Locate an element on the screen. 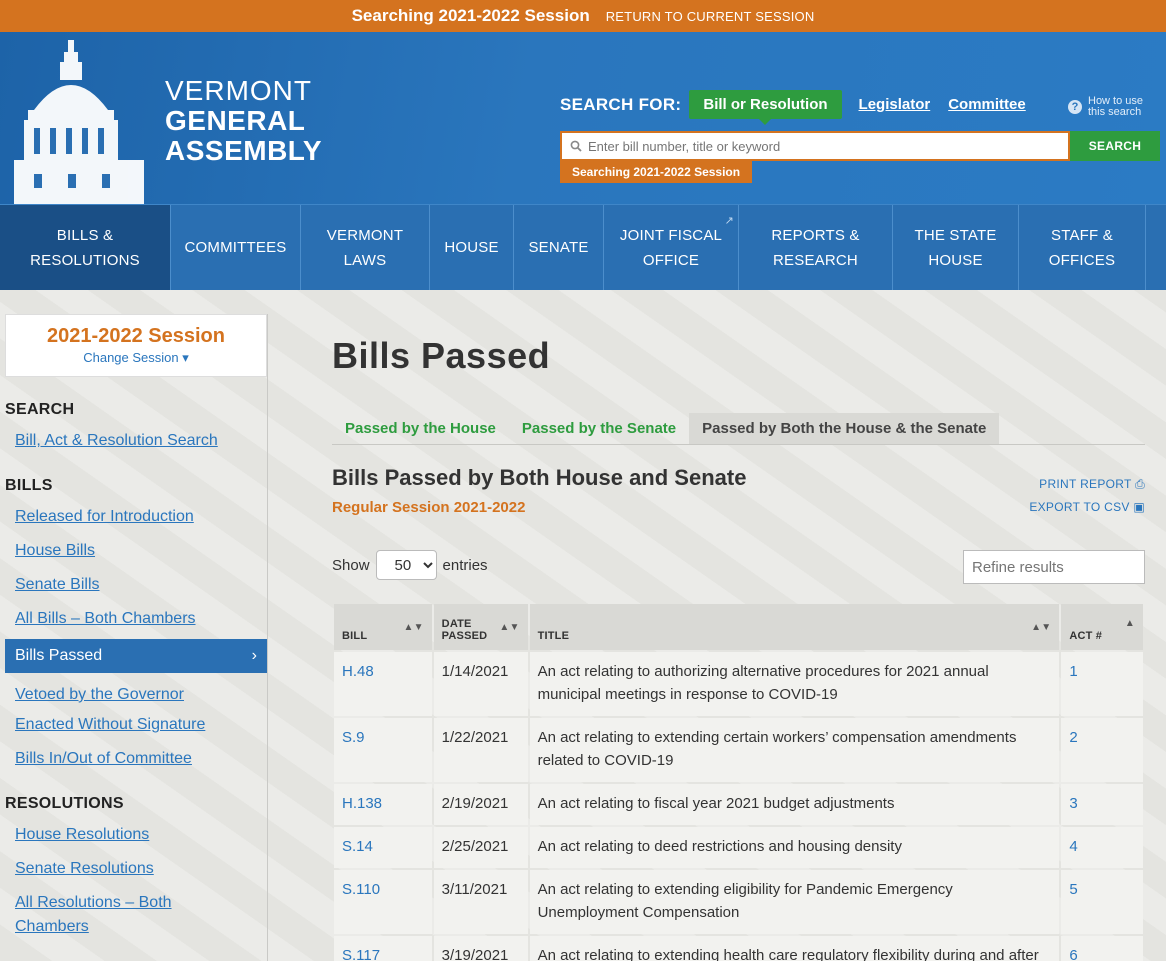 The width and height of the screenshot is (1166, 961). cell-bill: S.9 is located at coordinates (383, 750).